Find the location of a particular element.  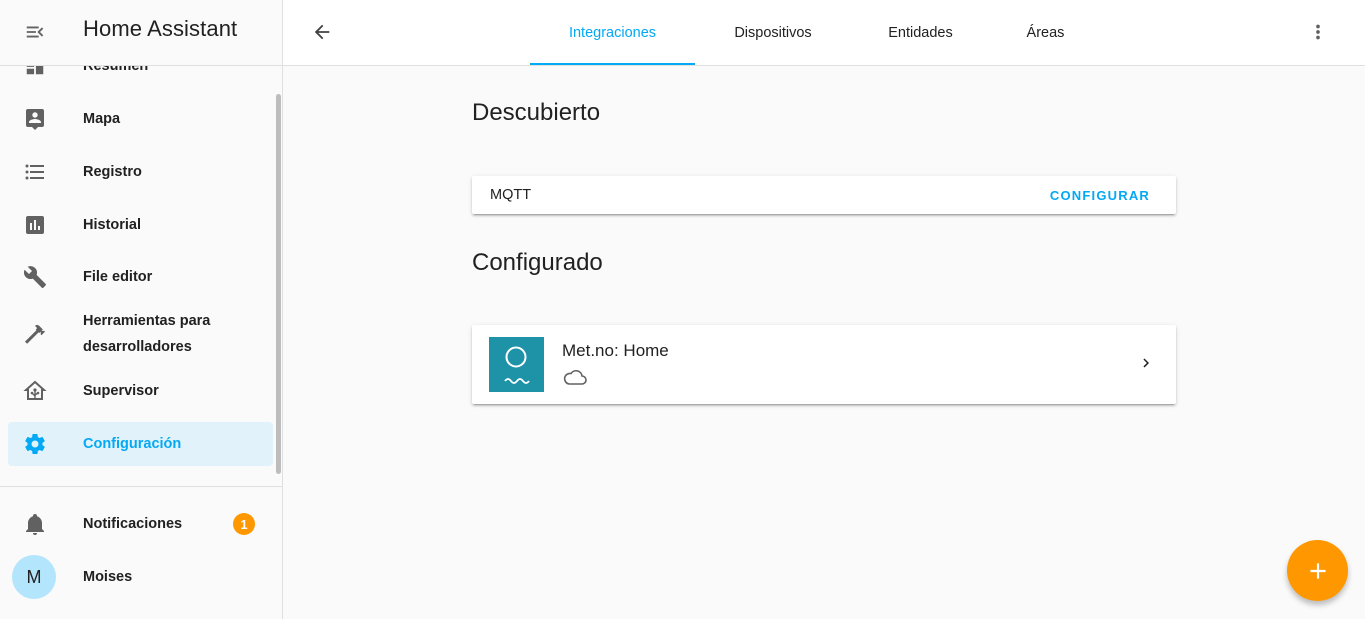

add-integration-button is located at coordinates (1317, 570).